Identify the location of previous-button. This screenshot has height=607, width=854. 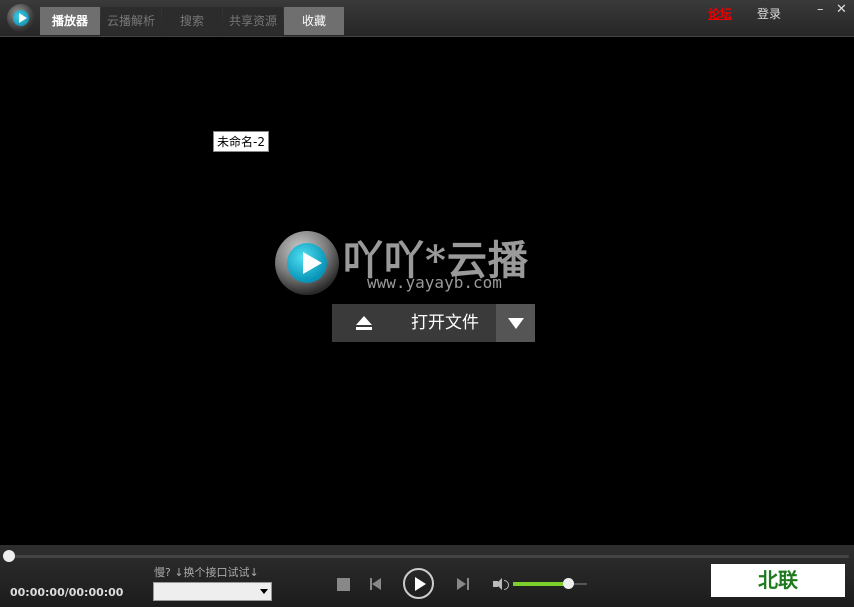
(376, 584).